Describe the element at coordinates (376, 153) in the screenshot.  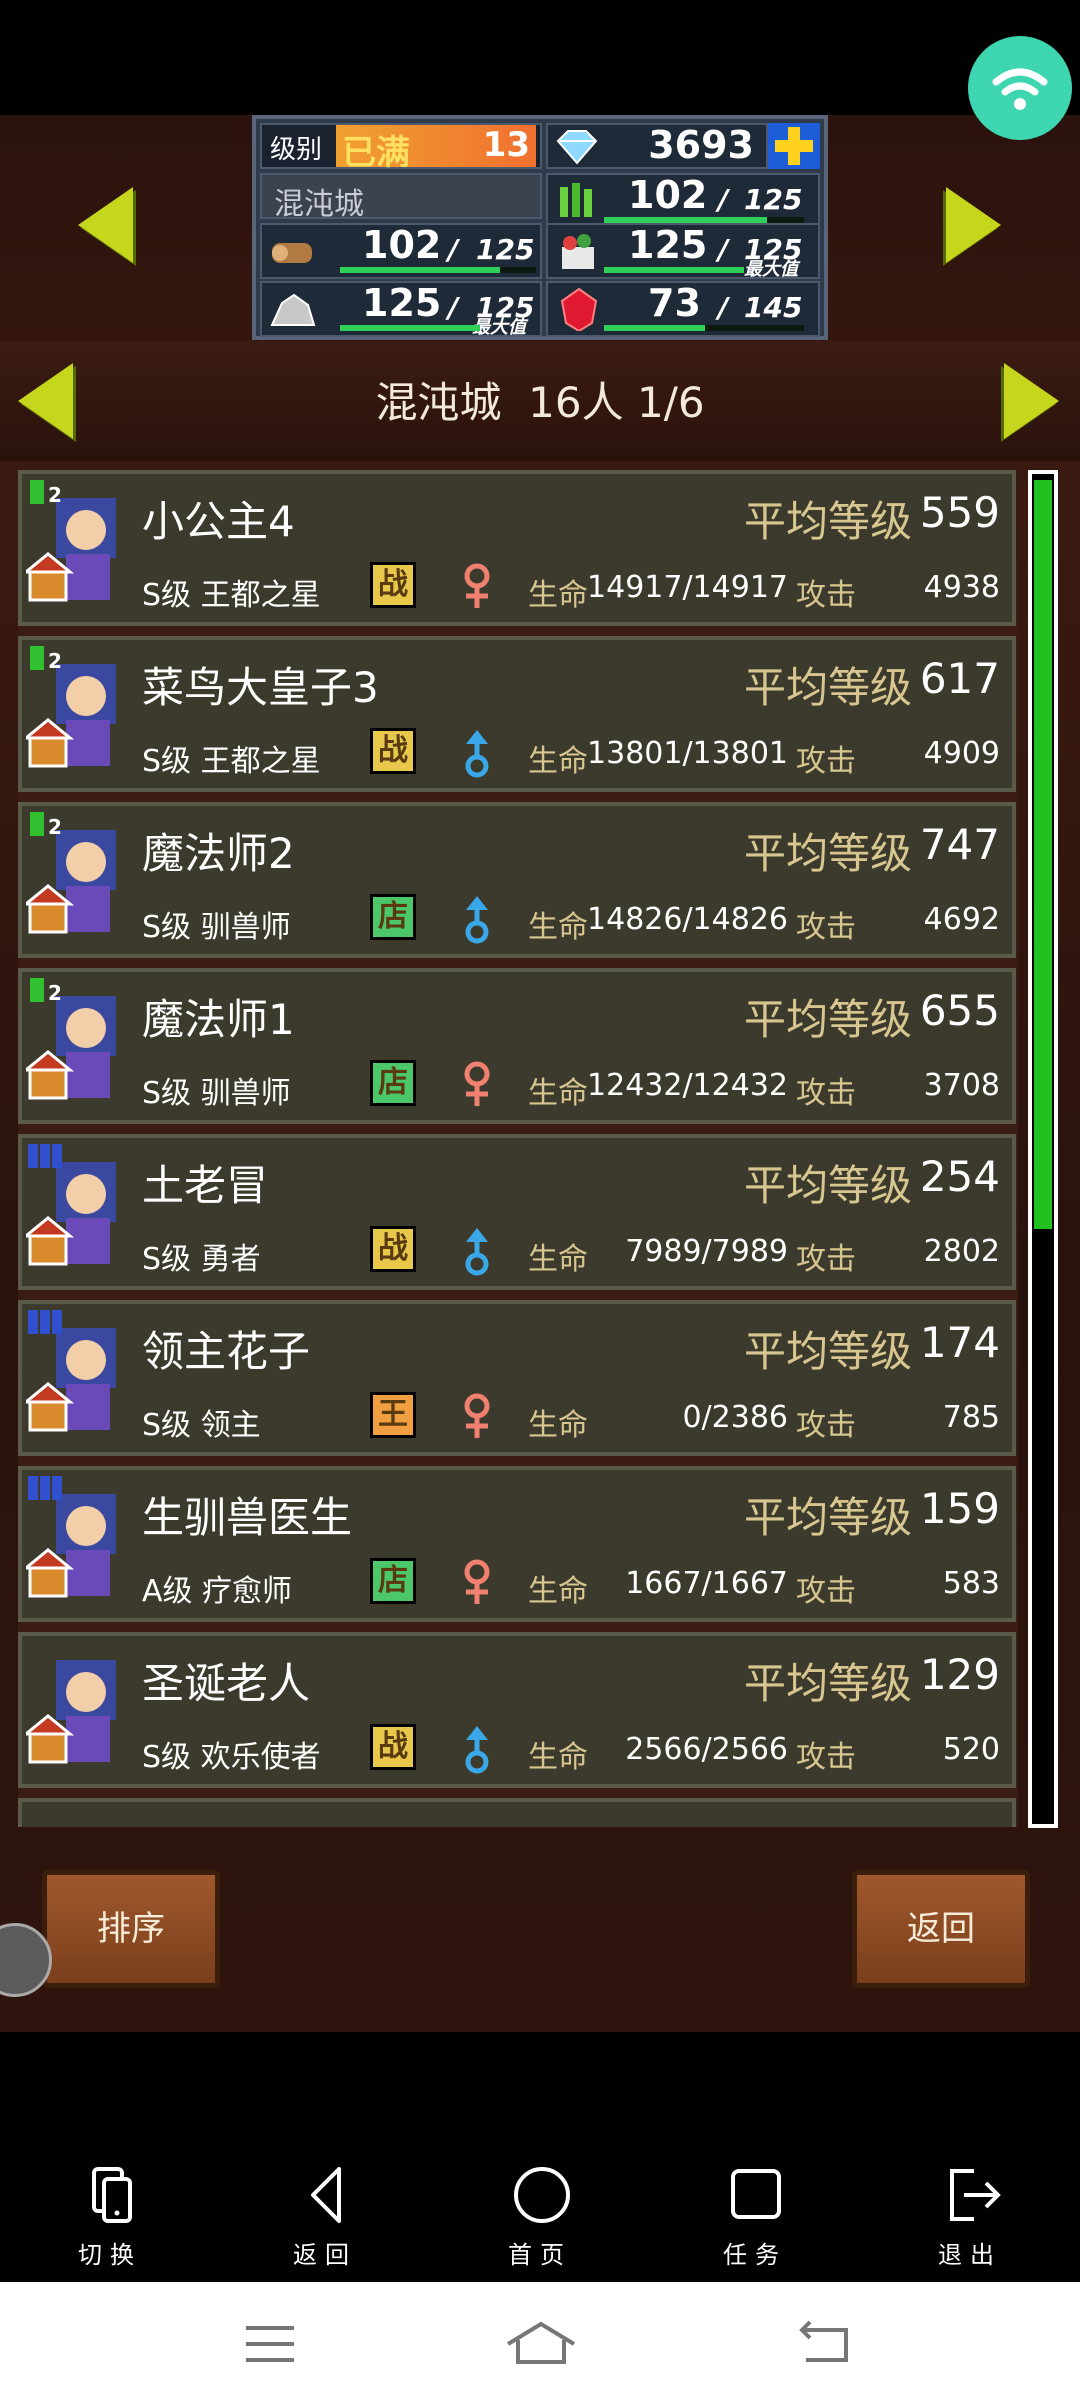
I see `max-level-badge: 已满` at that location.